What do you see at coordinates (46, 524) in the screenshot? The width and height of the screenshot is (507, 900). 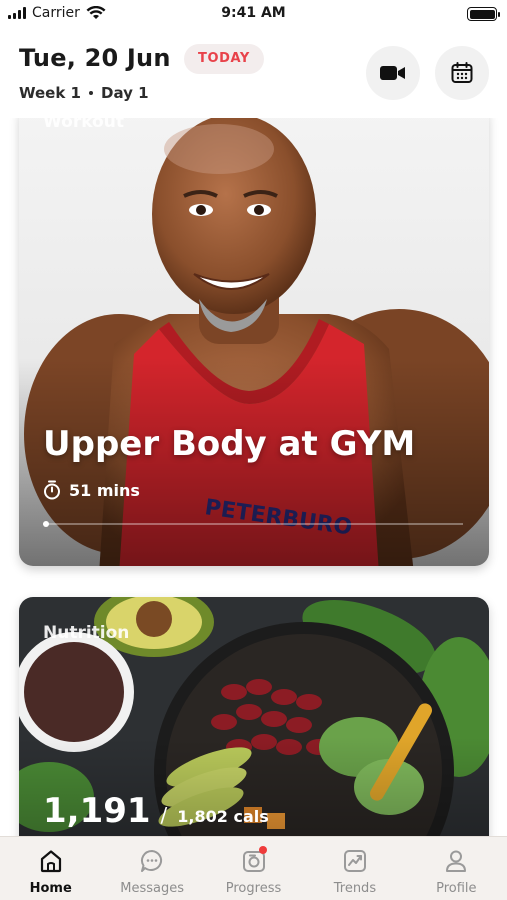 I see `workout-progress-indicator` at bounding box center [46, 524].